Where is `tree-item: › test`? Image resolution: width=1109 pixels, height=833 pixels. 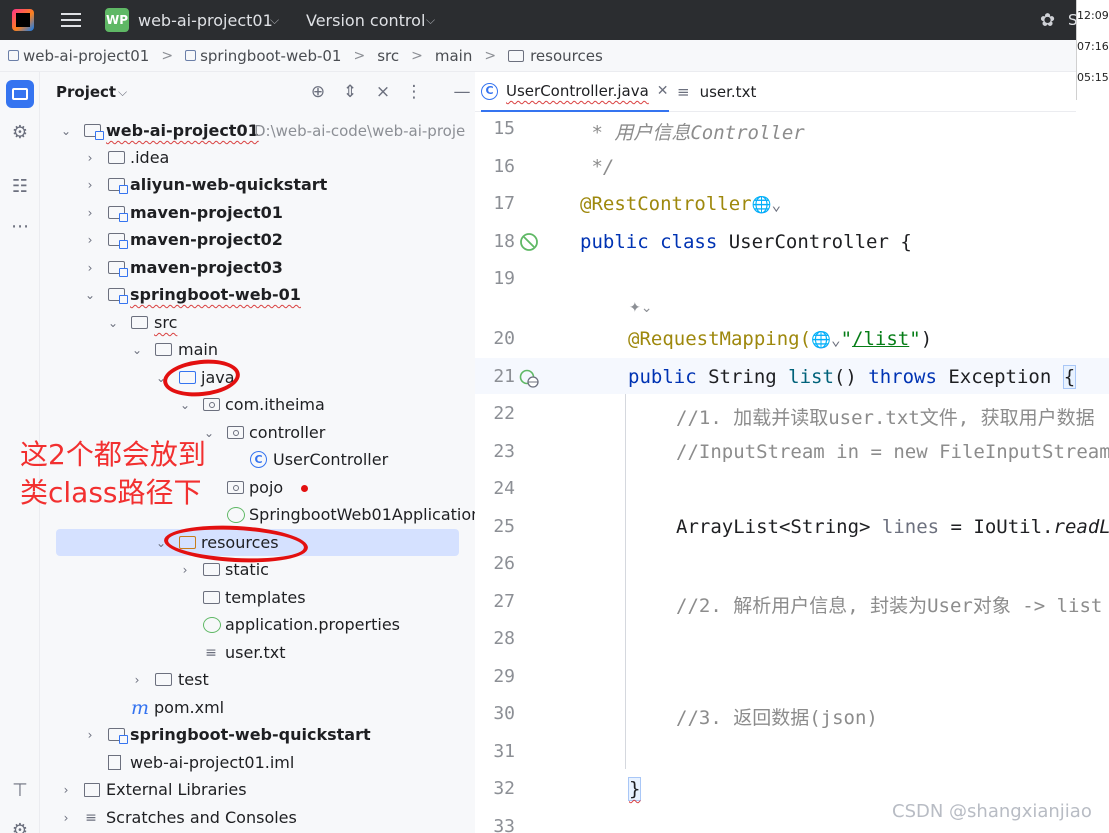 tree-item: › test is located at coordinates (257, 679).